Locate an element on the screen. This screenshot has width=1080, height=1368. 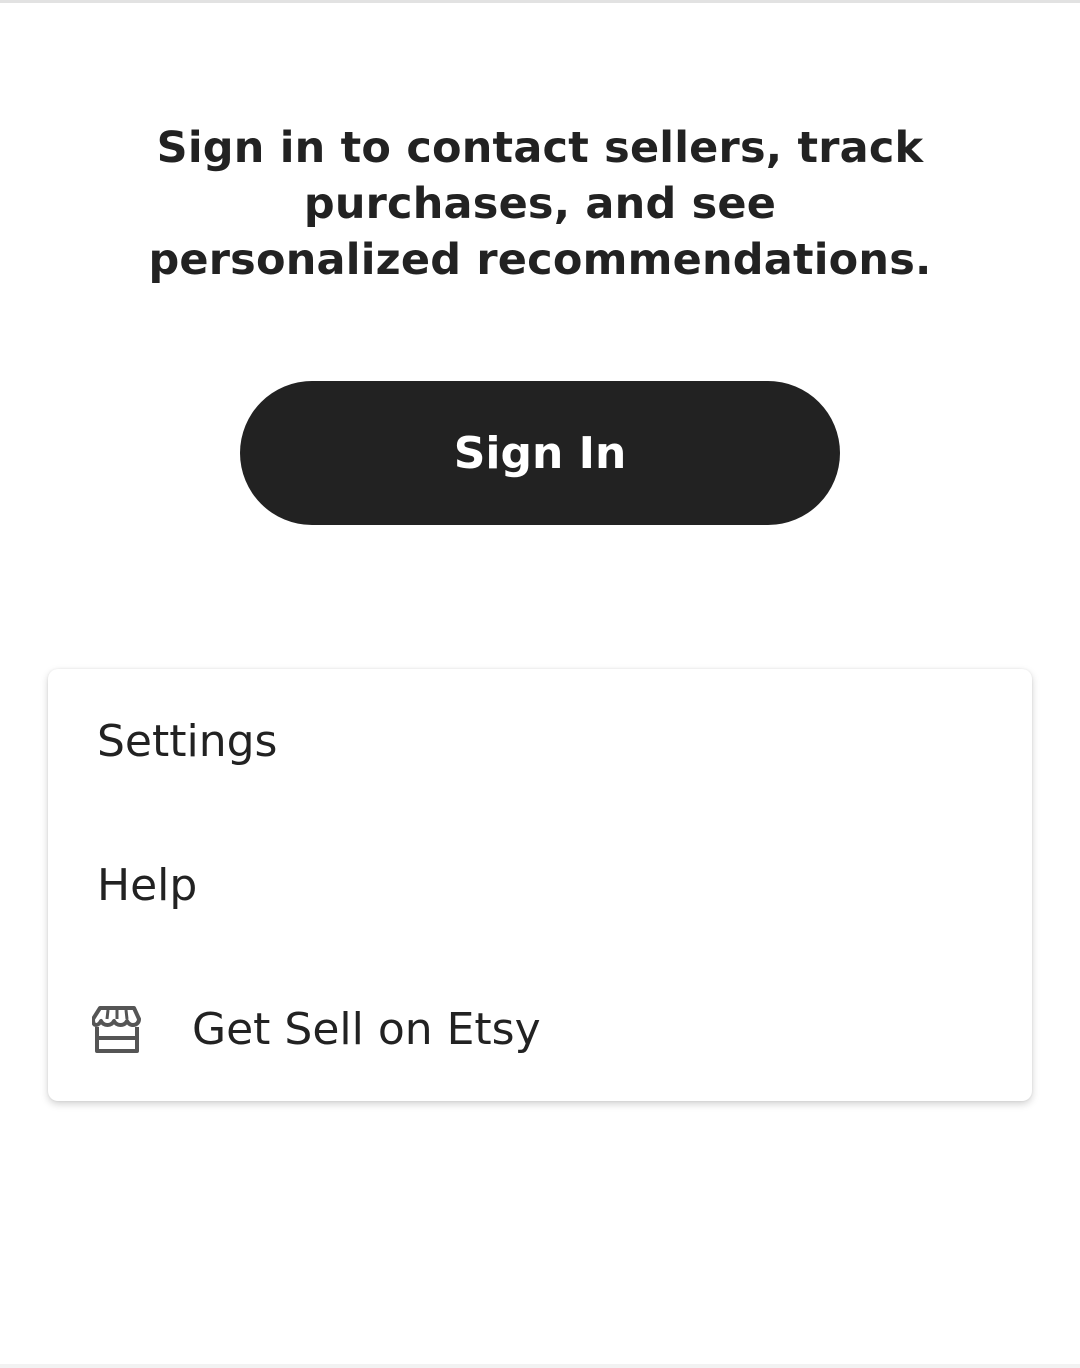
menu-item-help: Help is located at coordinates (540, 885).